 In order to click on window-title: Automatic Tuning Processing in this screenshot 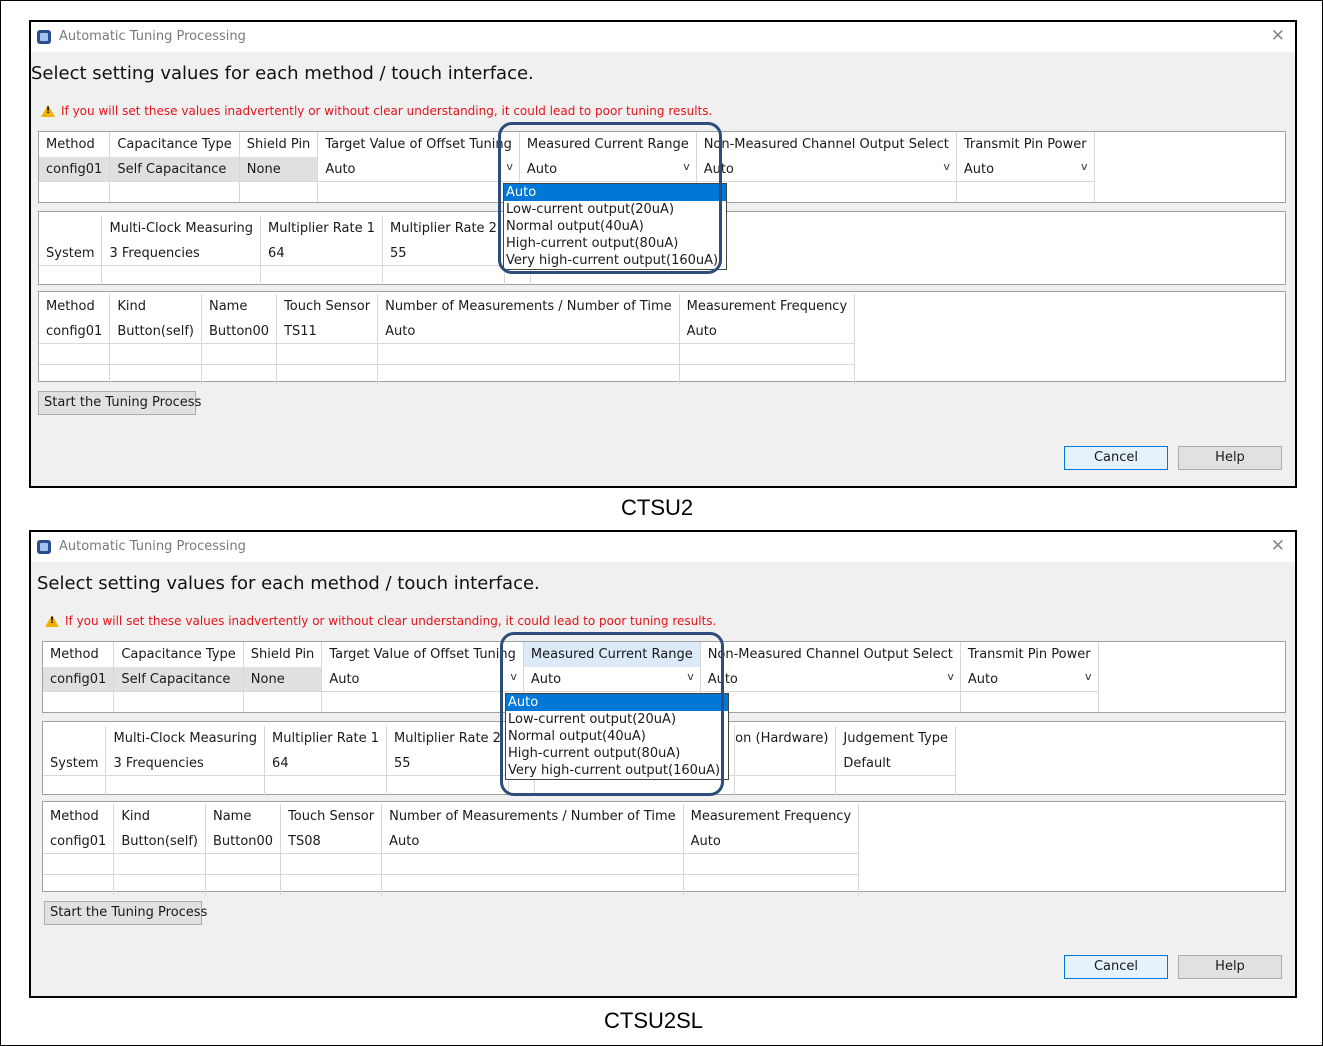, I will do `click(152, 546)`.